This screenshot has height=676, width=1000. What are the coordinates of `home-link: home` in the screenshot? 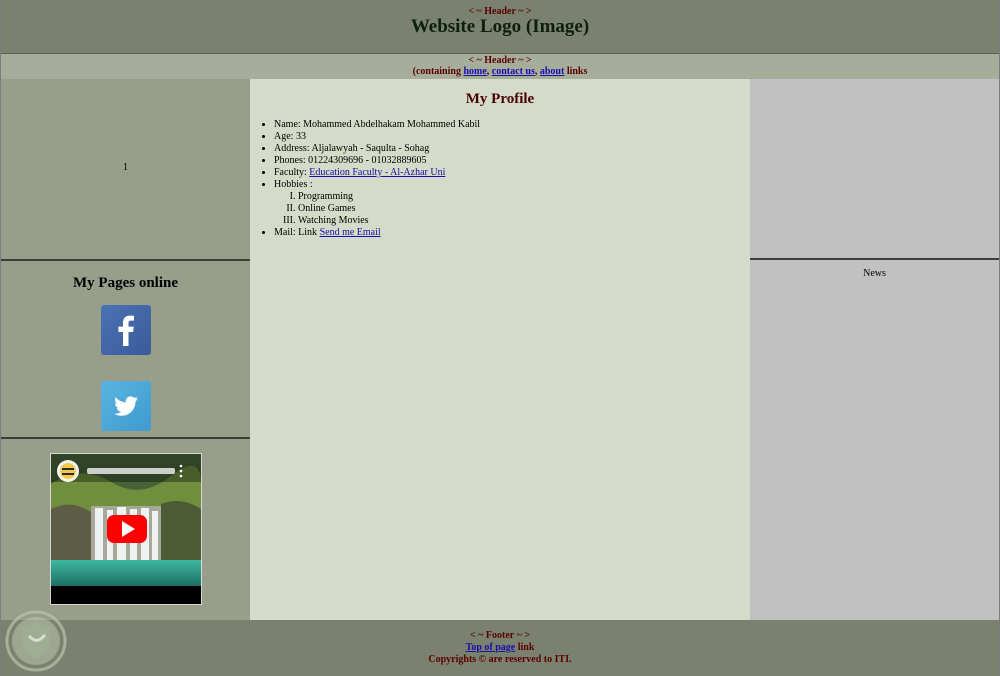 It's located at (474, 71).